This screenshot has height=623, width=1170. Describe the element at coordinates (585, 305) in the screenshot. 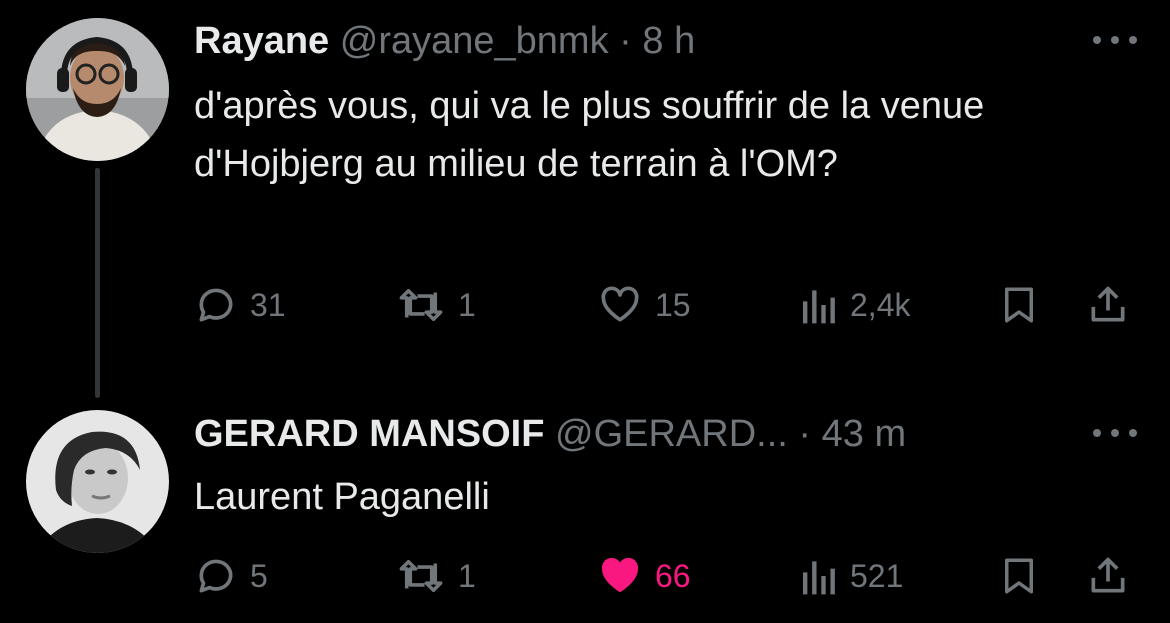

I see `tweet-actions: 31 1 15 2,4k` at that location.